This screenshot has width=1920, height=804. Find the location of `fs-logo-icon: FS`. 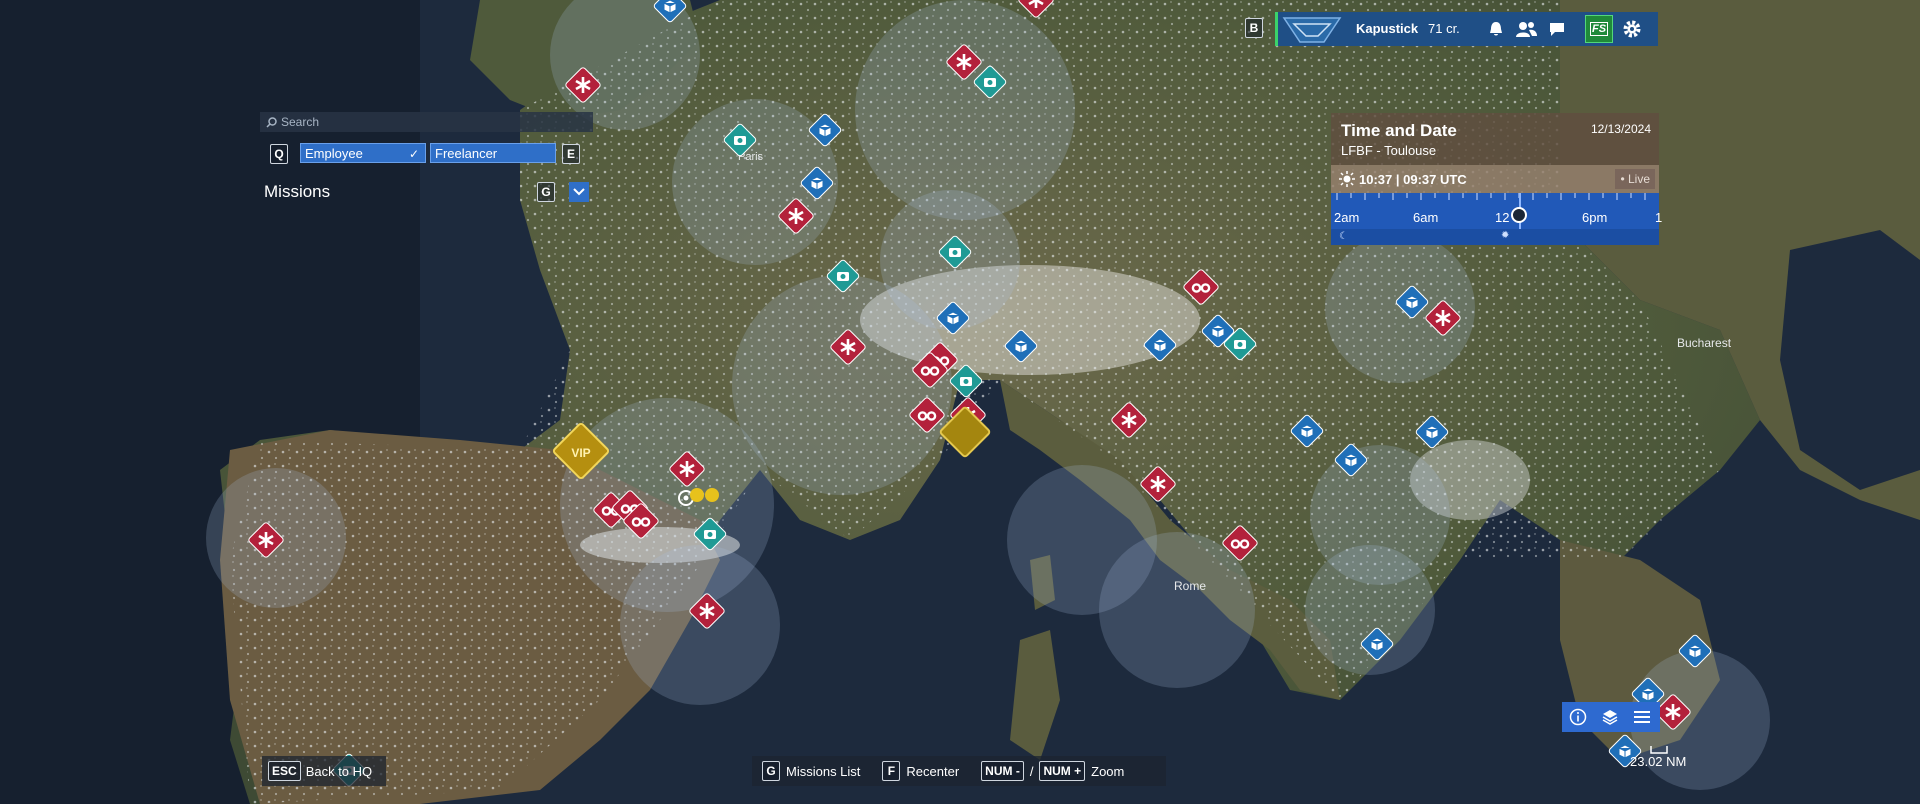

fs-logo-icon: FS is located at coordinates (1599, 29).